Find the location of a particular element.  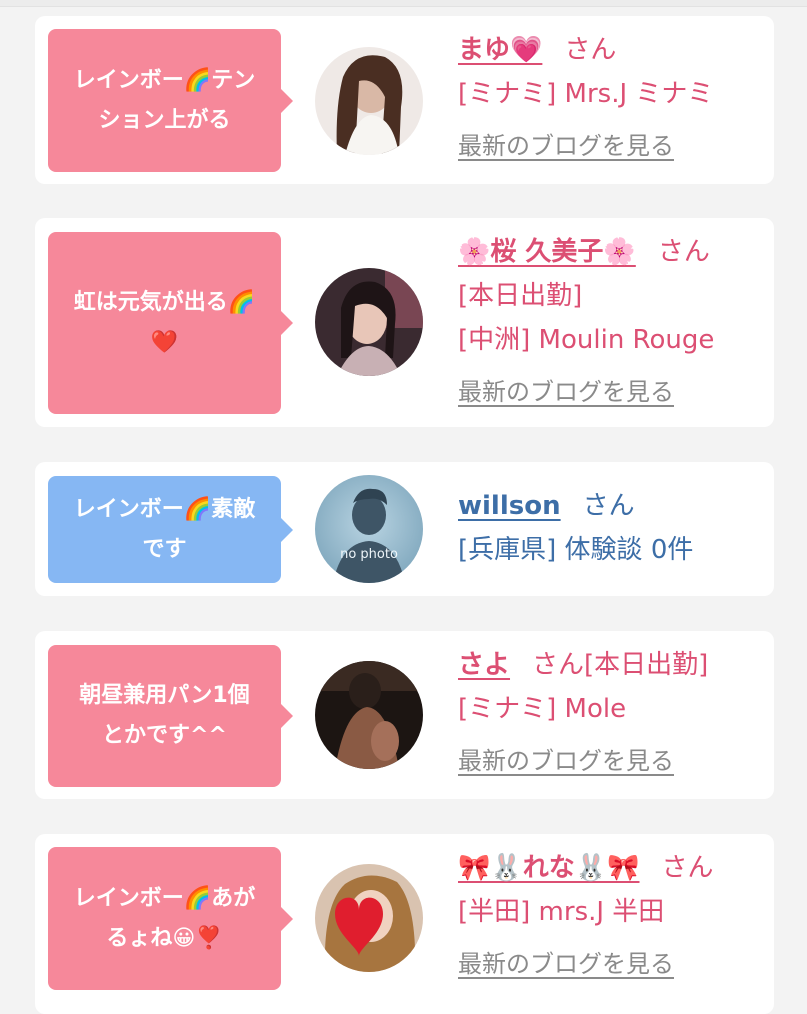

name-row: さよ さん[本日出勤] is located at coordinates (606, 665).